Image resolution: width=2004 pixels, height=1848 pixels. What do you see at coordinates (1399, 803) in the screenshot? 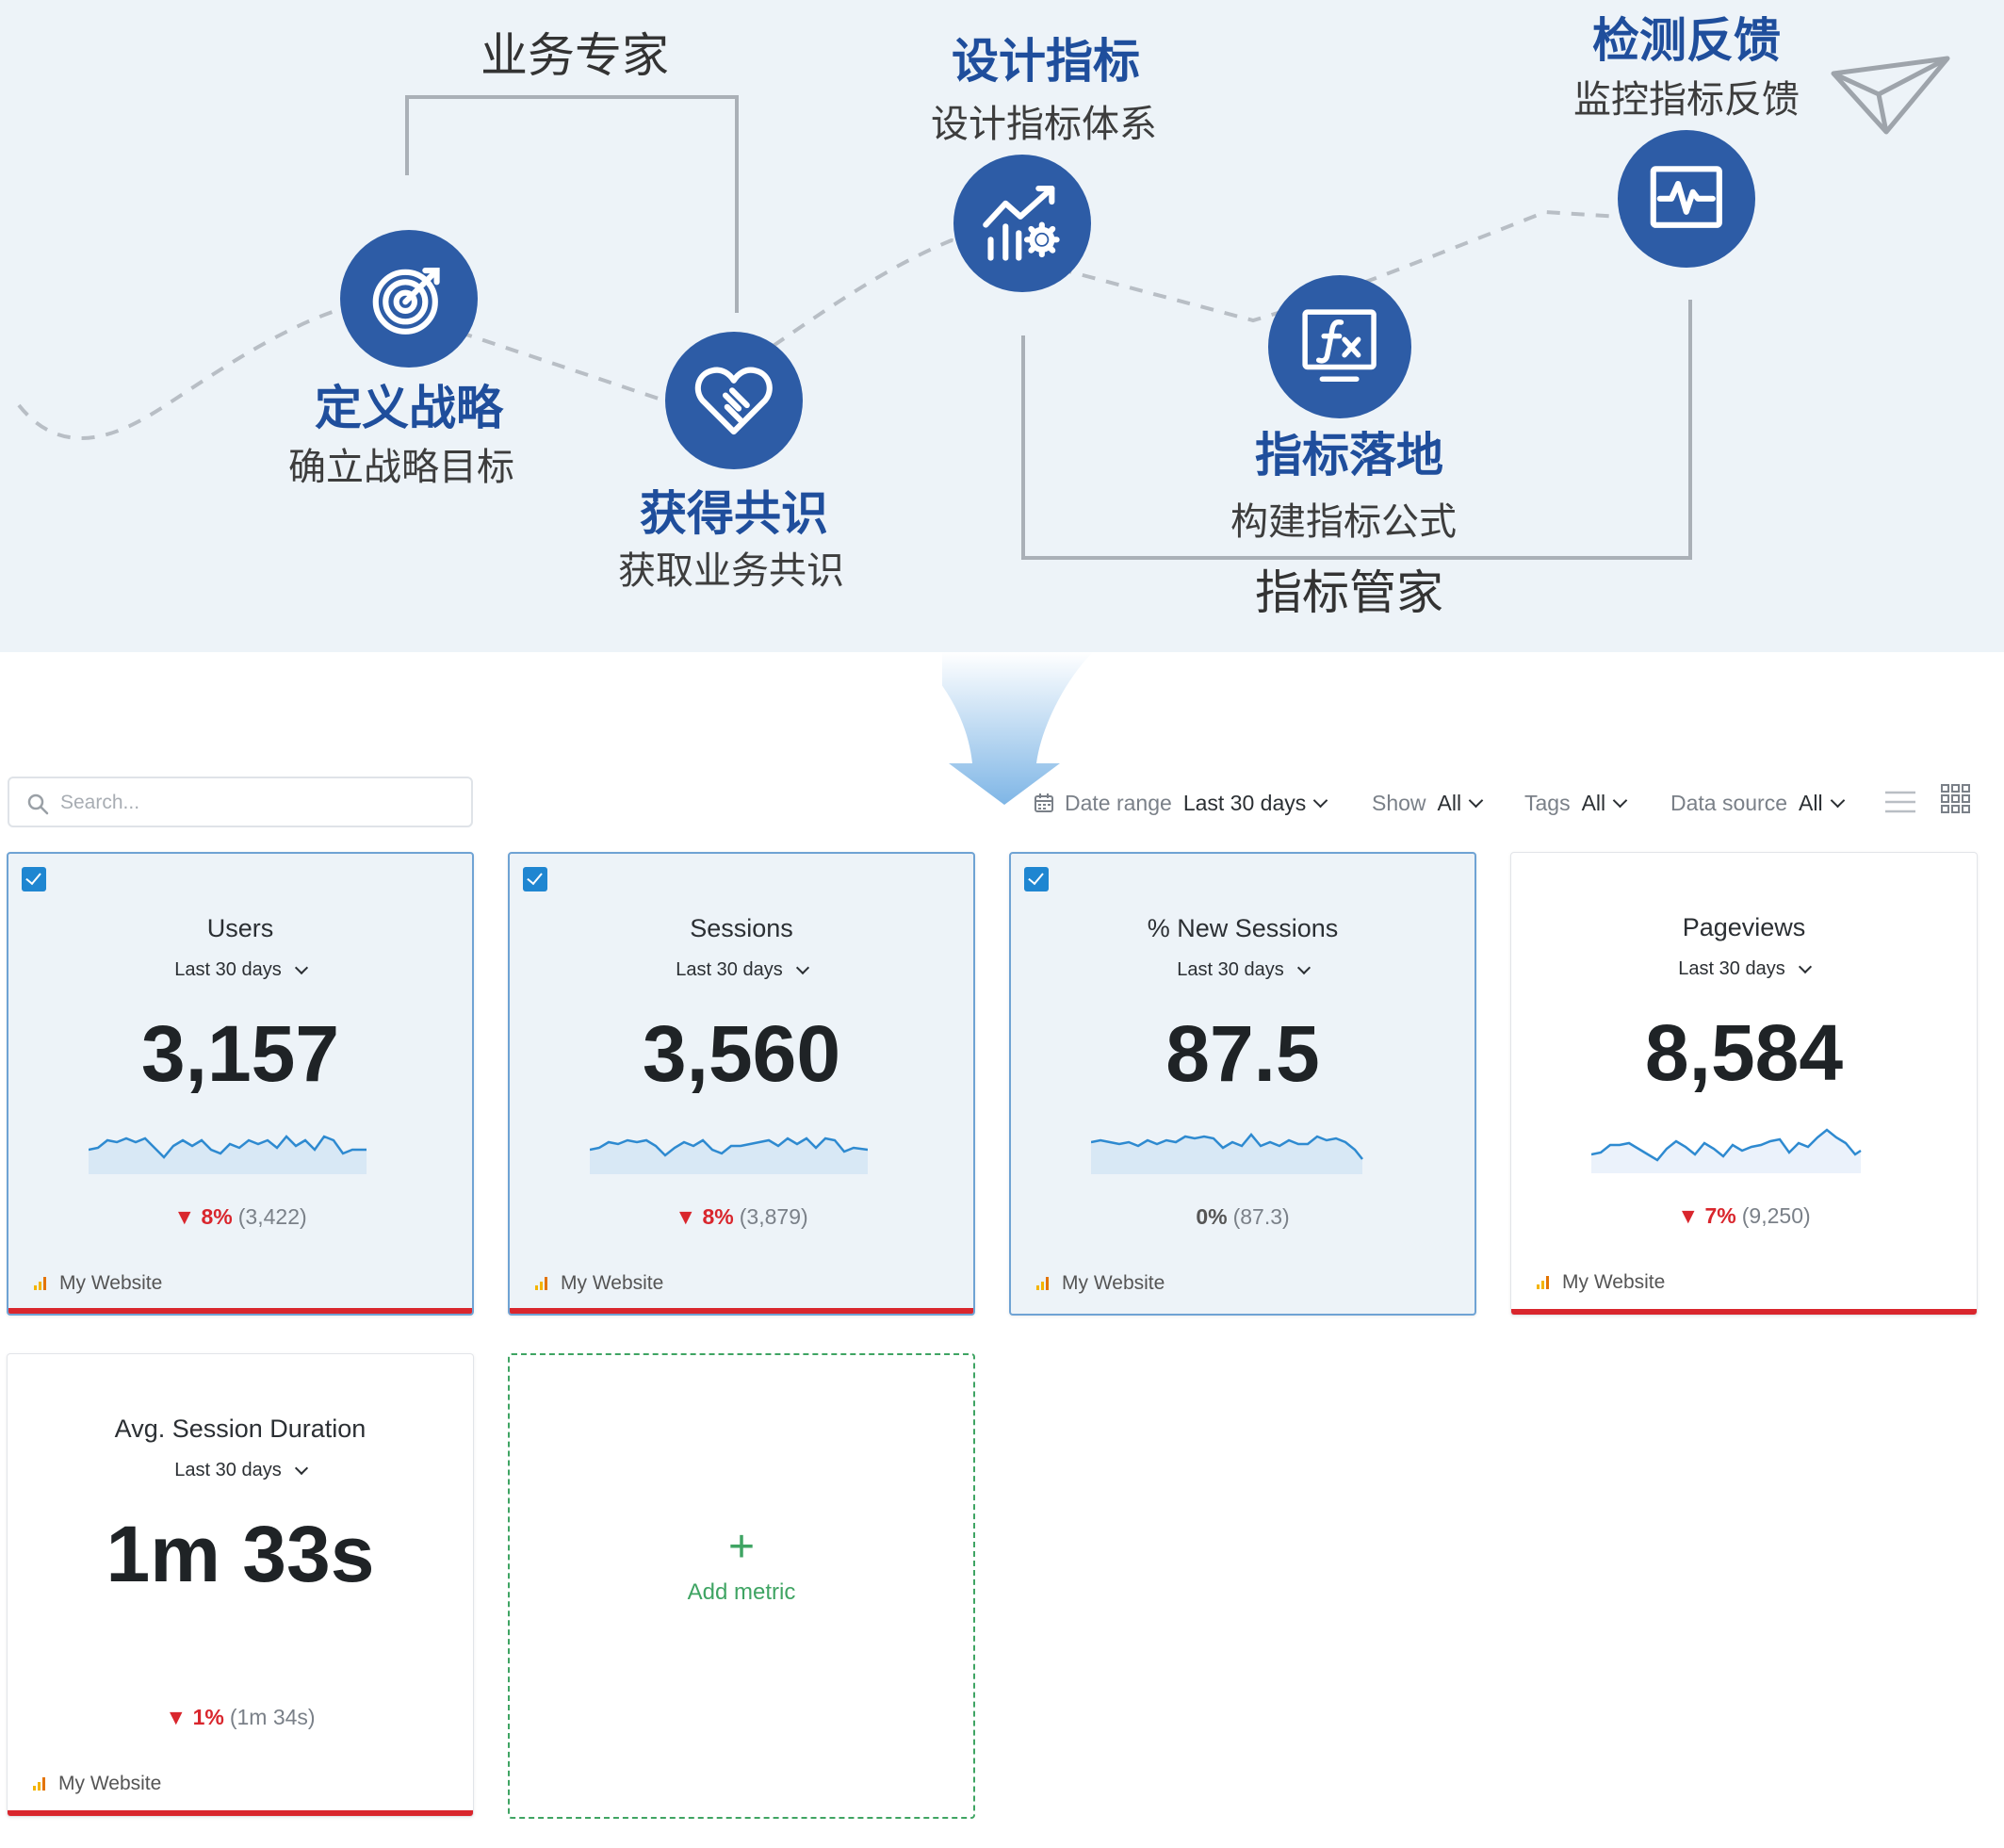
I see `show-label: Show` at bounding box center [1399, 803].